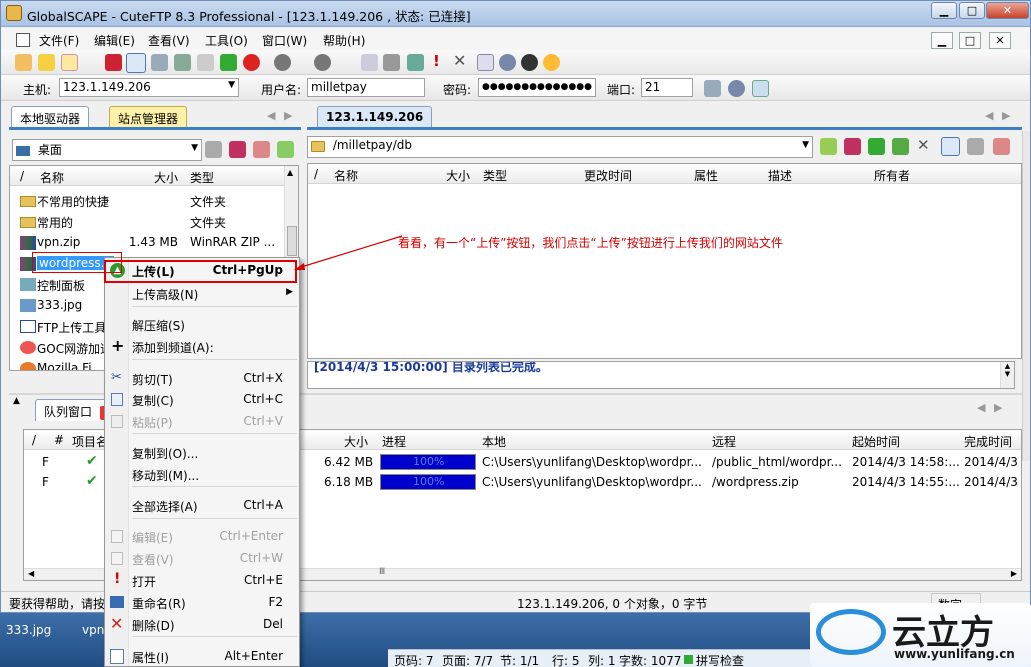 This screenshot has height=667, width=1031. I want to click on connect-icon, so click(23, 62).